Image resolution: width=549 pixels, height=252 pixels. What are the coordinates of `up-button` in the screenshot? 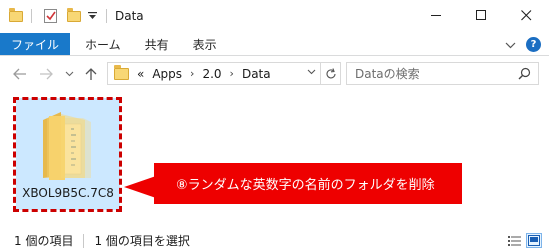 It's located at (91, 74).